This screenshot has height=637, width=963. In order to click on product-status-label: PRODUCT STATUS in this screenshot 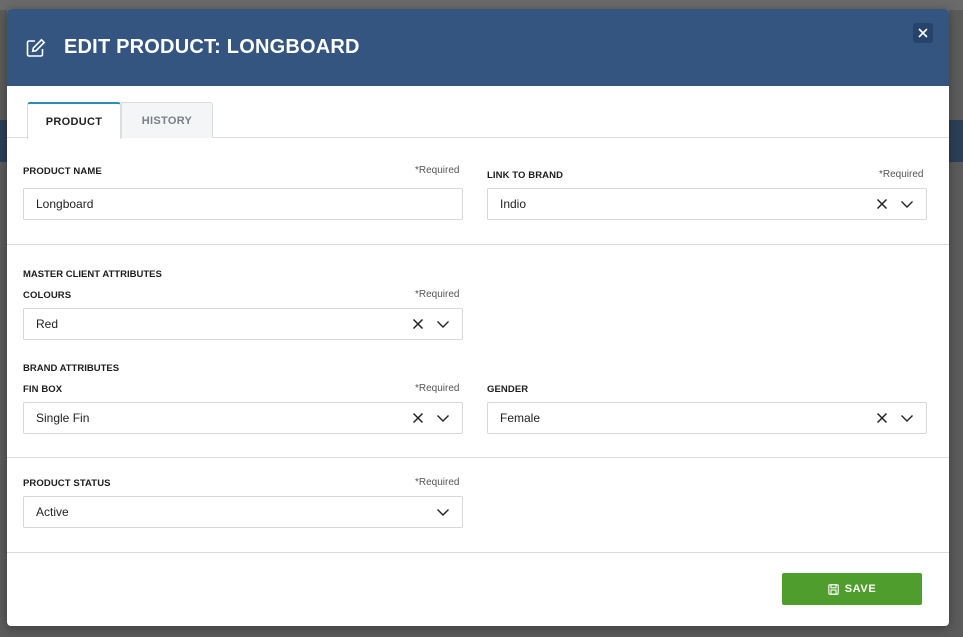, I will do `click(67, 483)`.